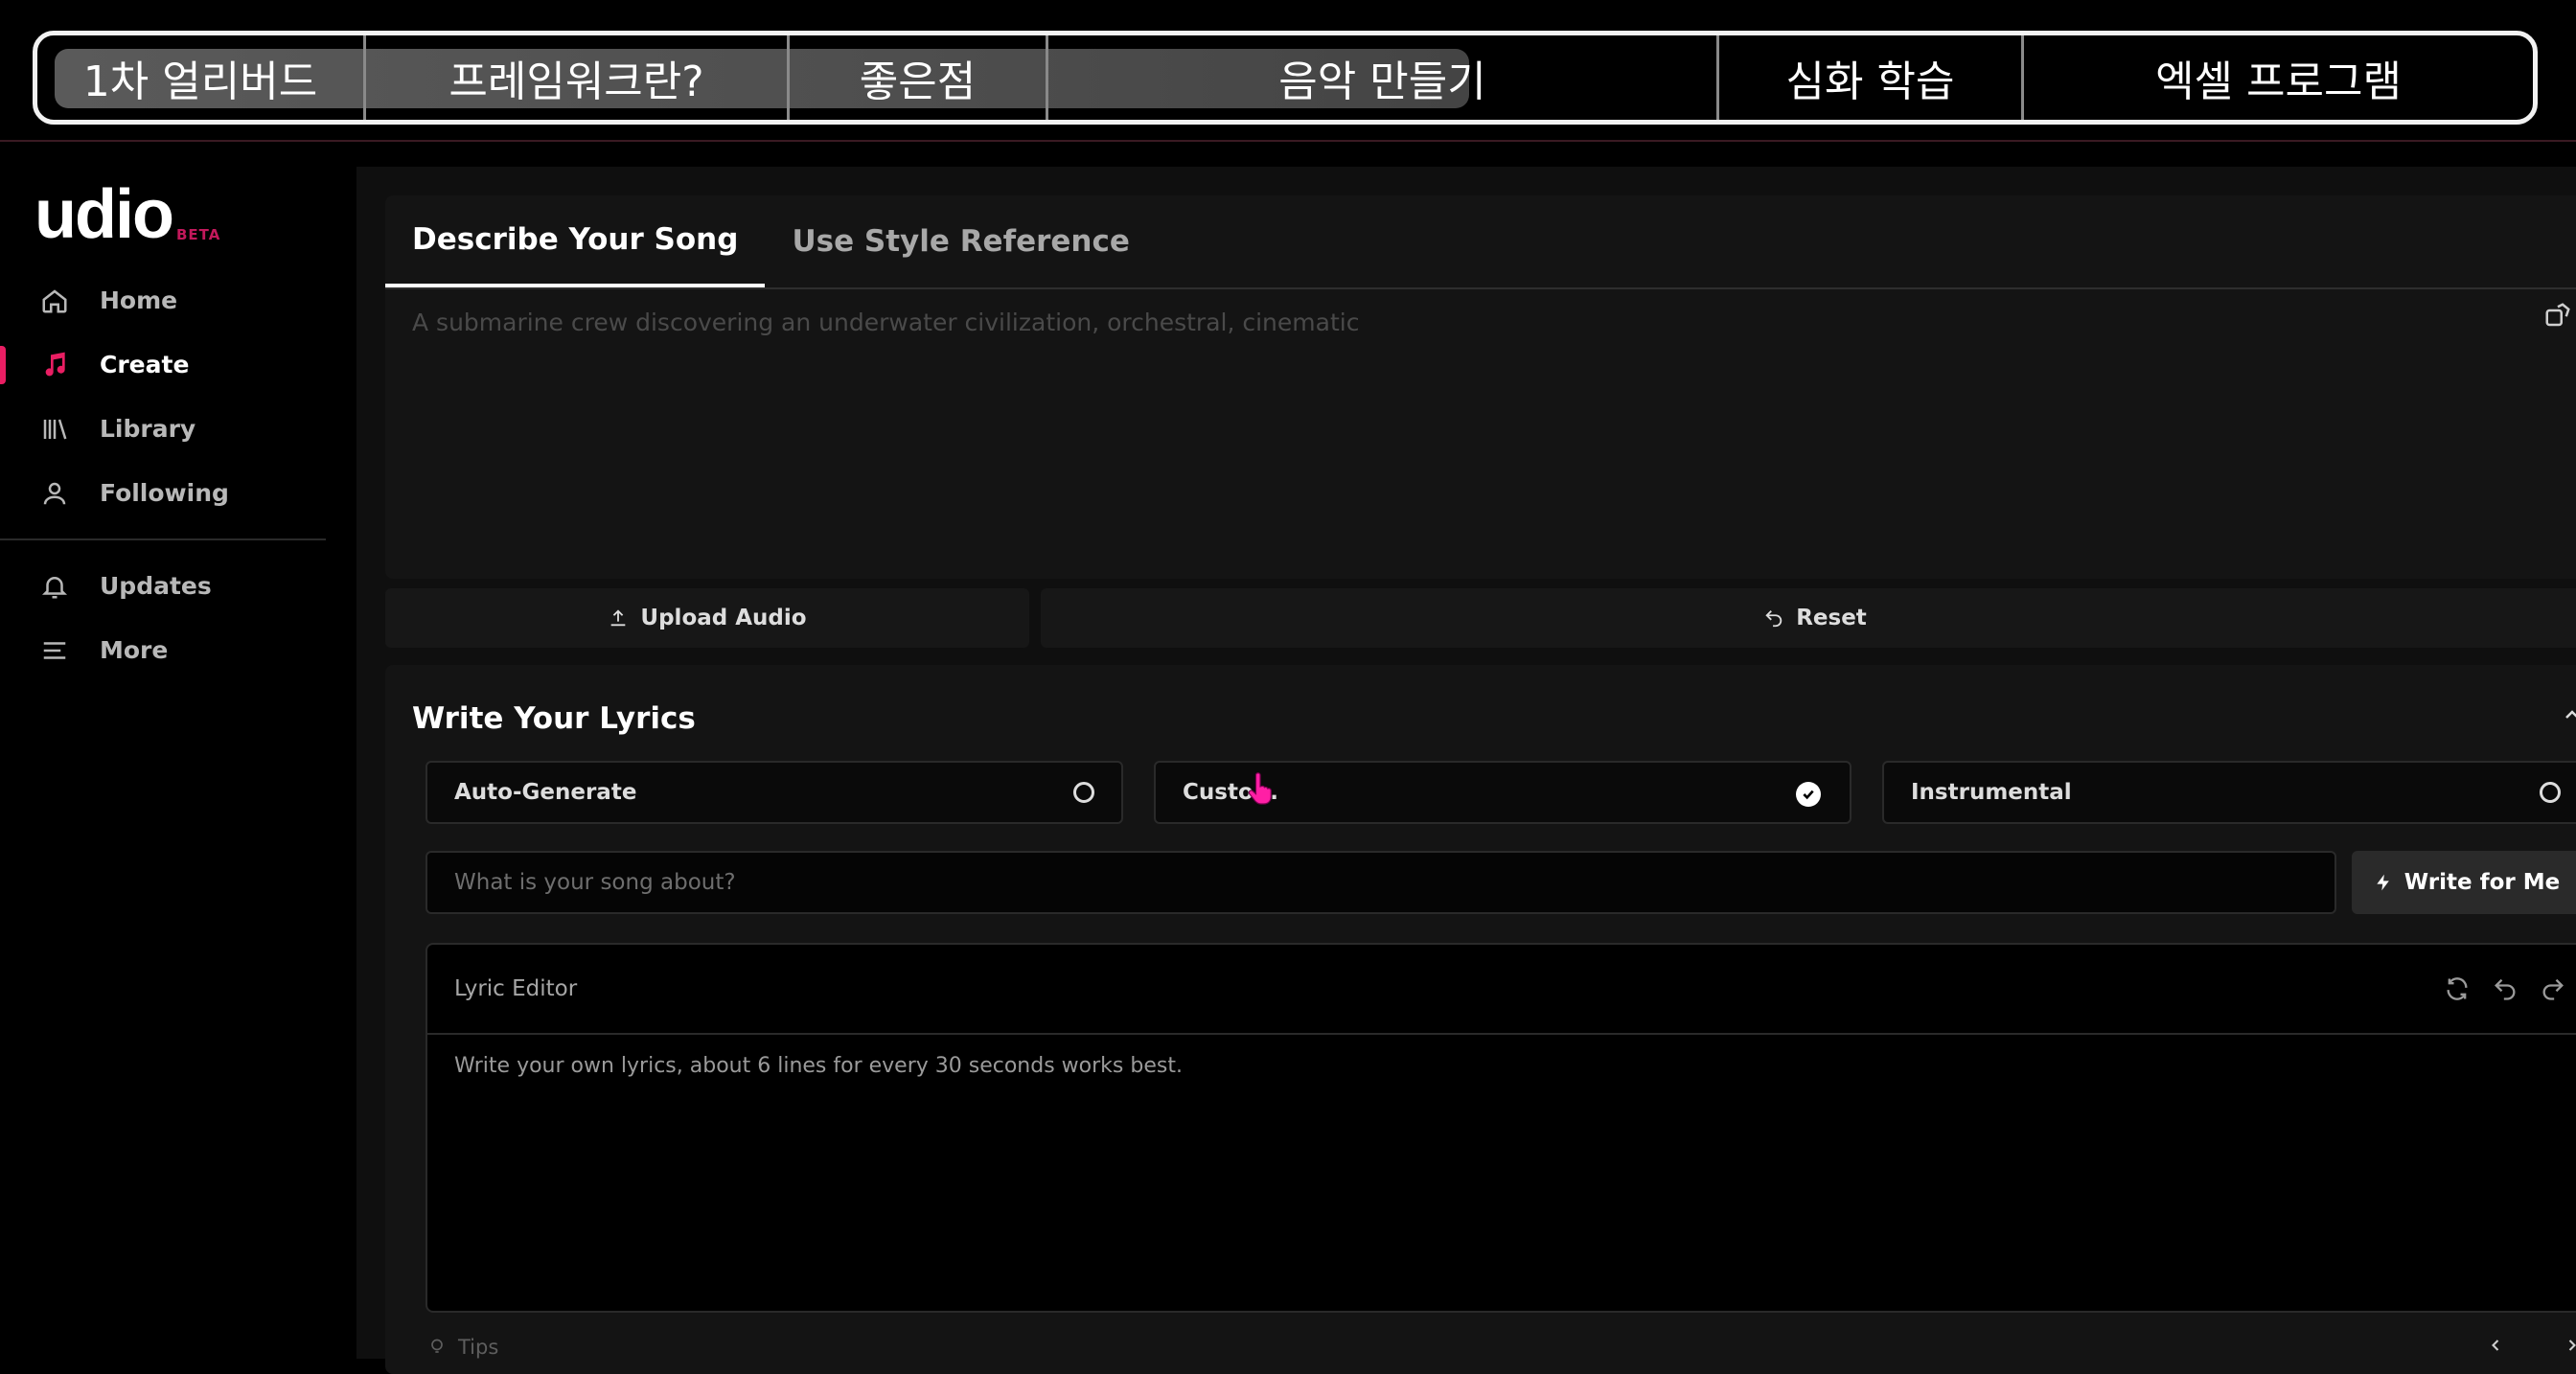 This screenshot has width=2576, height=1374. What do you see at coordinates (54, 301) in the screenshot?
I see `home-icon` at bounding box center [54, 301].